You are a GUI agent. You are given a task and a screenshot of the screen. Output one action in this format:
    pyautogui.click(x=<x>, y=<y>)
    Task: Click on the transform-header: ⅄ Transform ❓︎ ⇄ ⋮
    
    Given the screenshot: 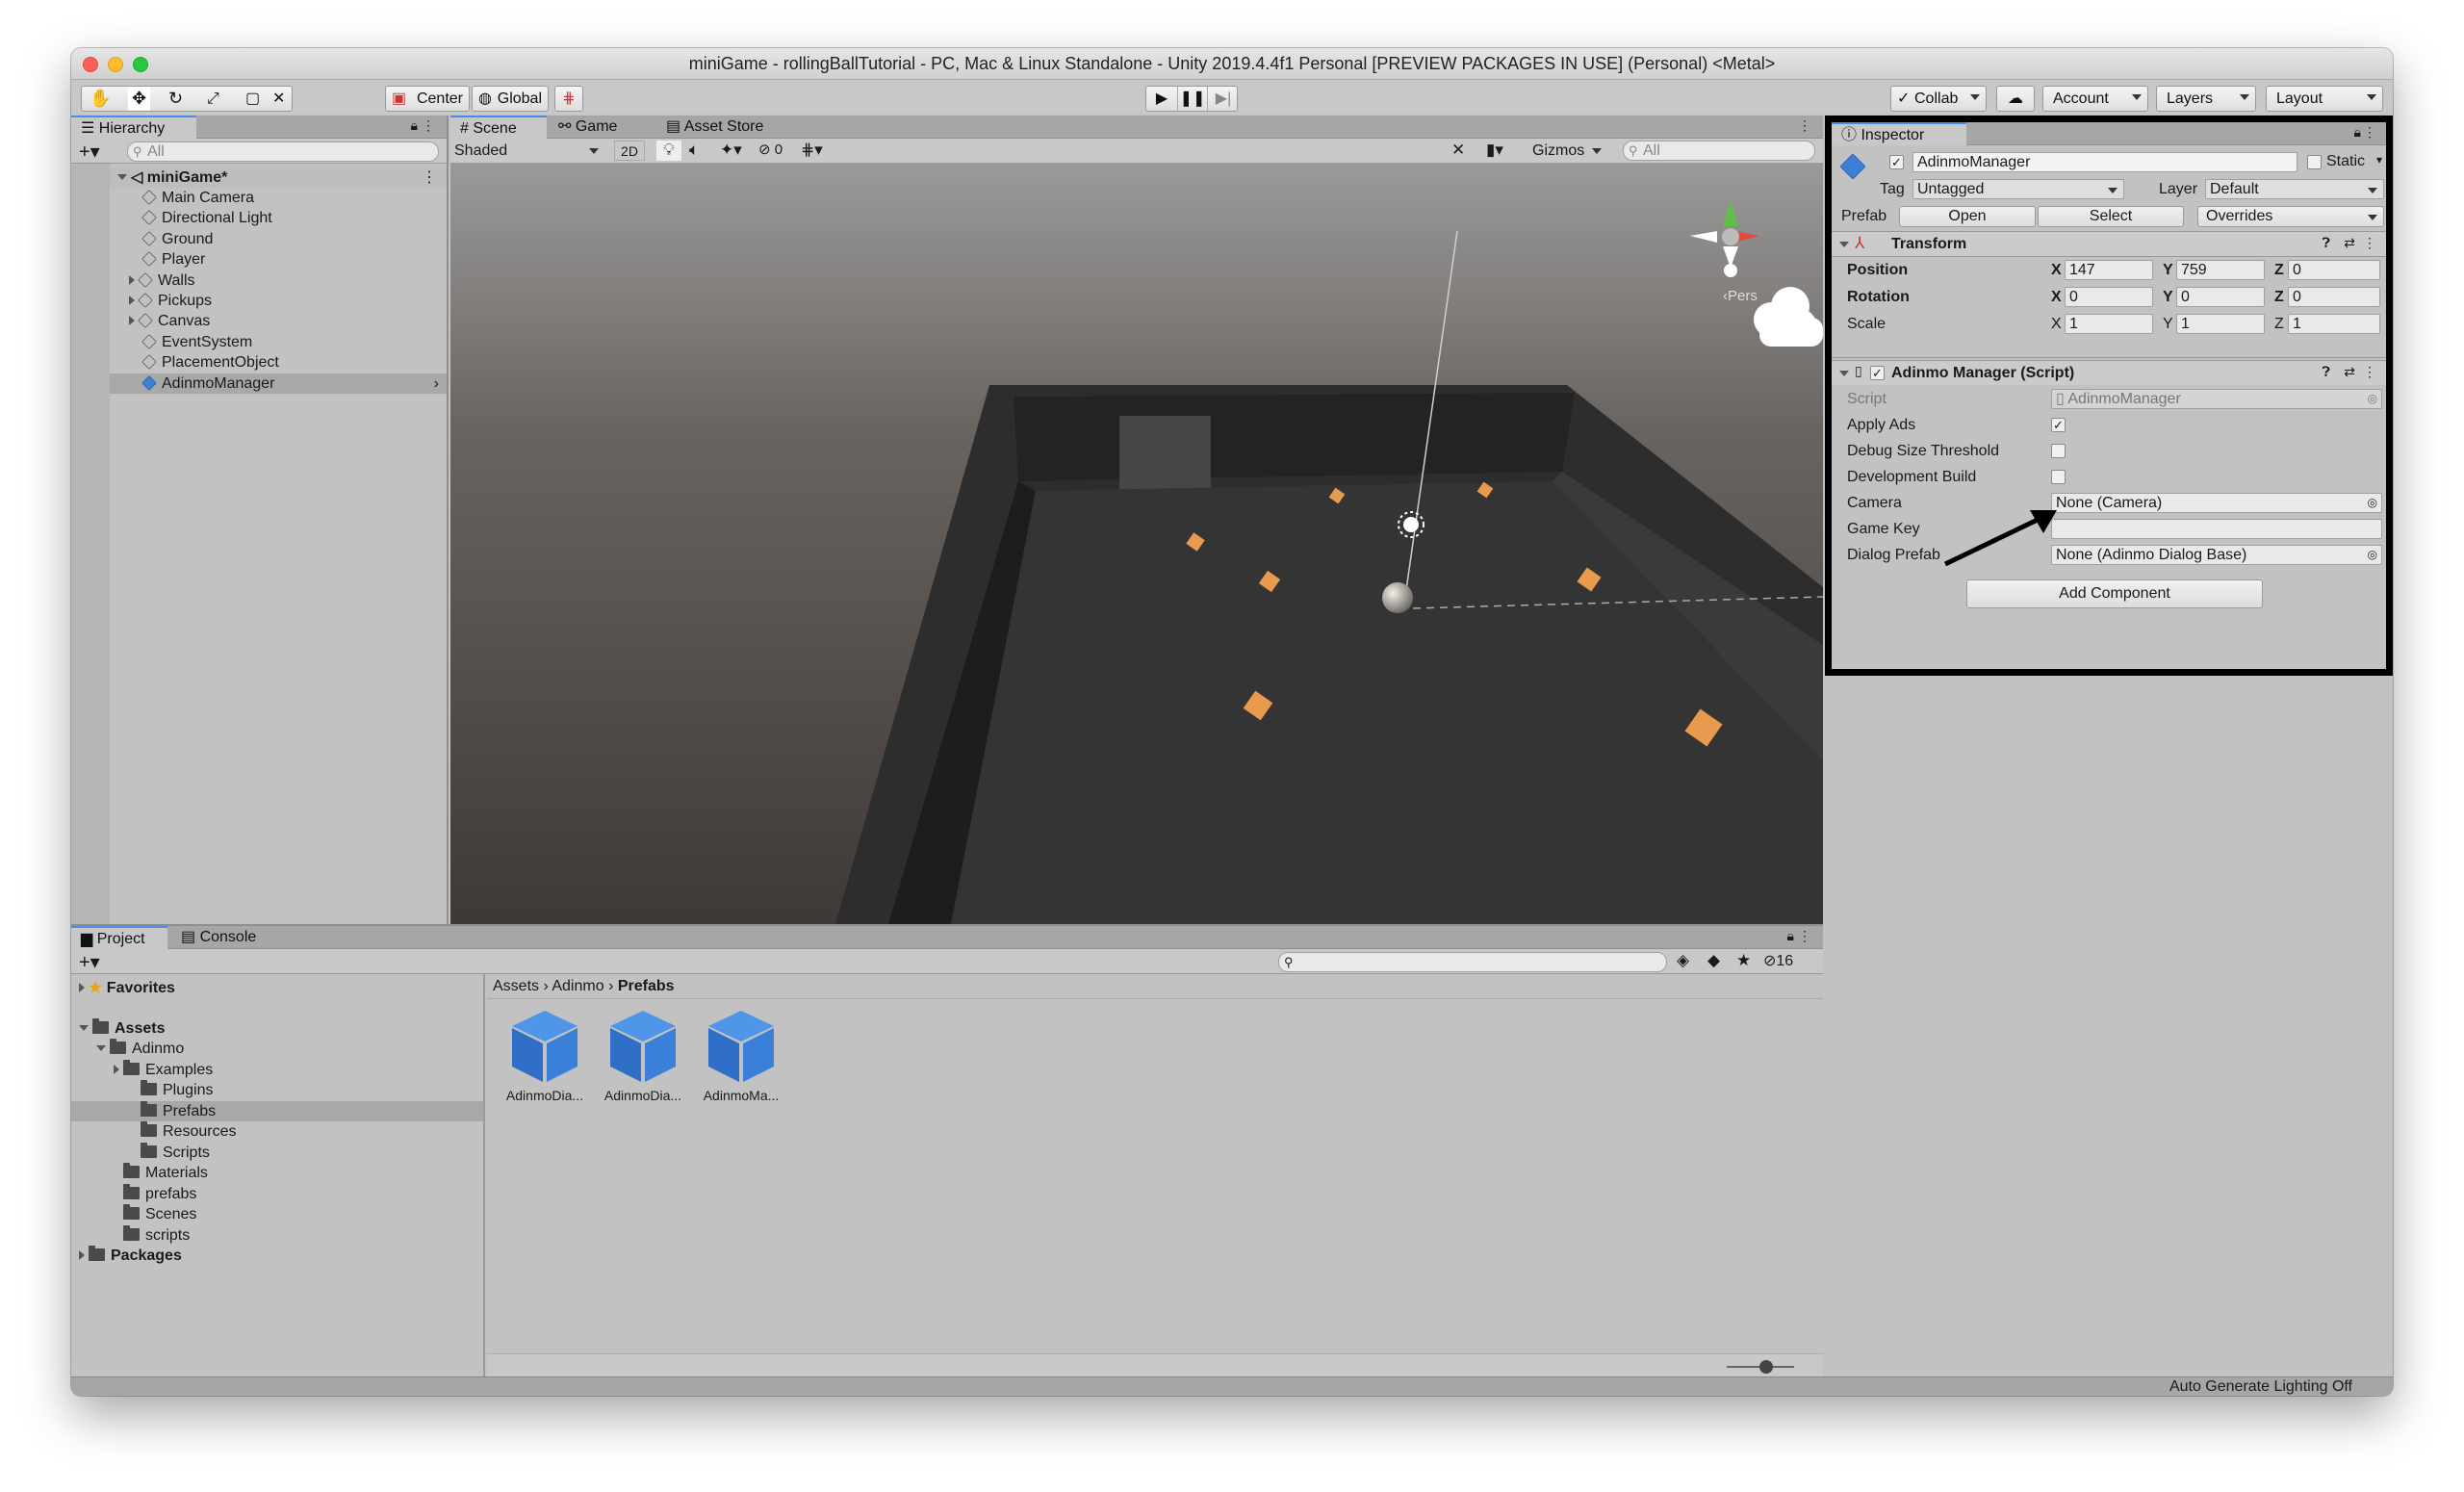 What is the action you would take?
    pyautogui.click(x=2109, y=243)
    